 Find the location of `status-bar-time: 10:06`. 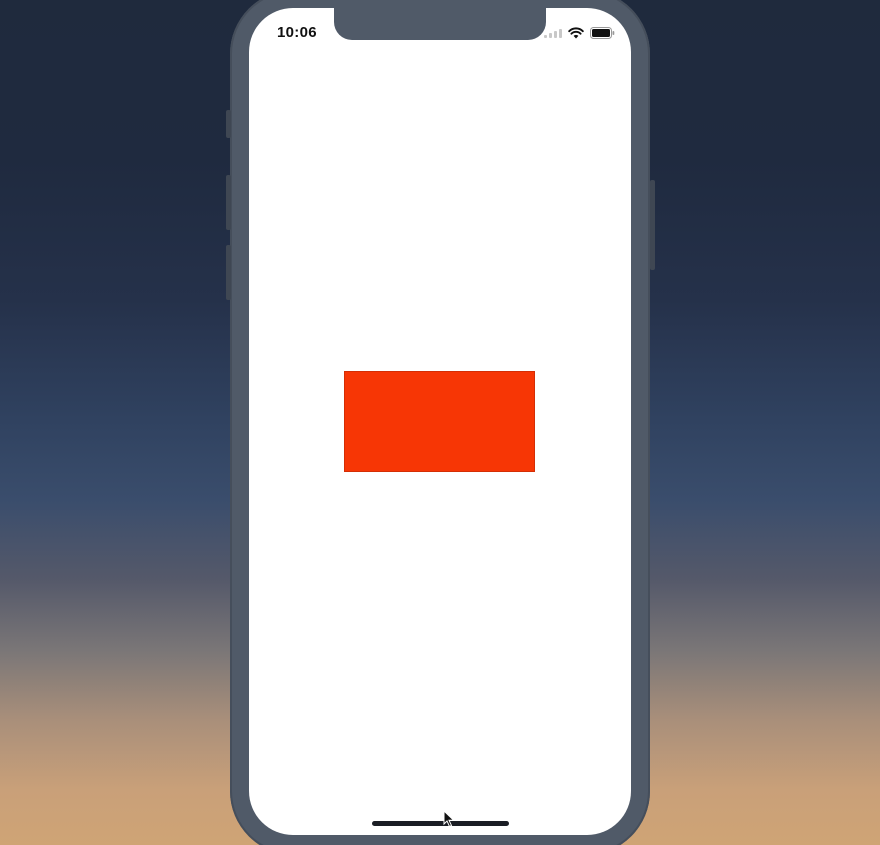

status-bar-time: 10:06 is located at coordinates (297, 32).